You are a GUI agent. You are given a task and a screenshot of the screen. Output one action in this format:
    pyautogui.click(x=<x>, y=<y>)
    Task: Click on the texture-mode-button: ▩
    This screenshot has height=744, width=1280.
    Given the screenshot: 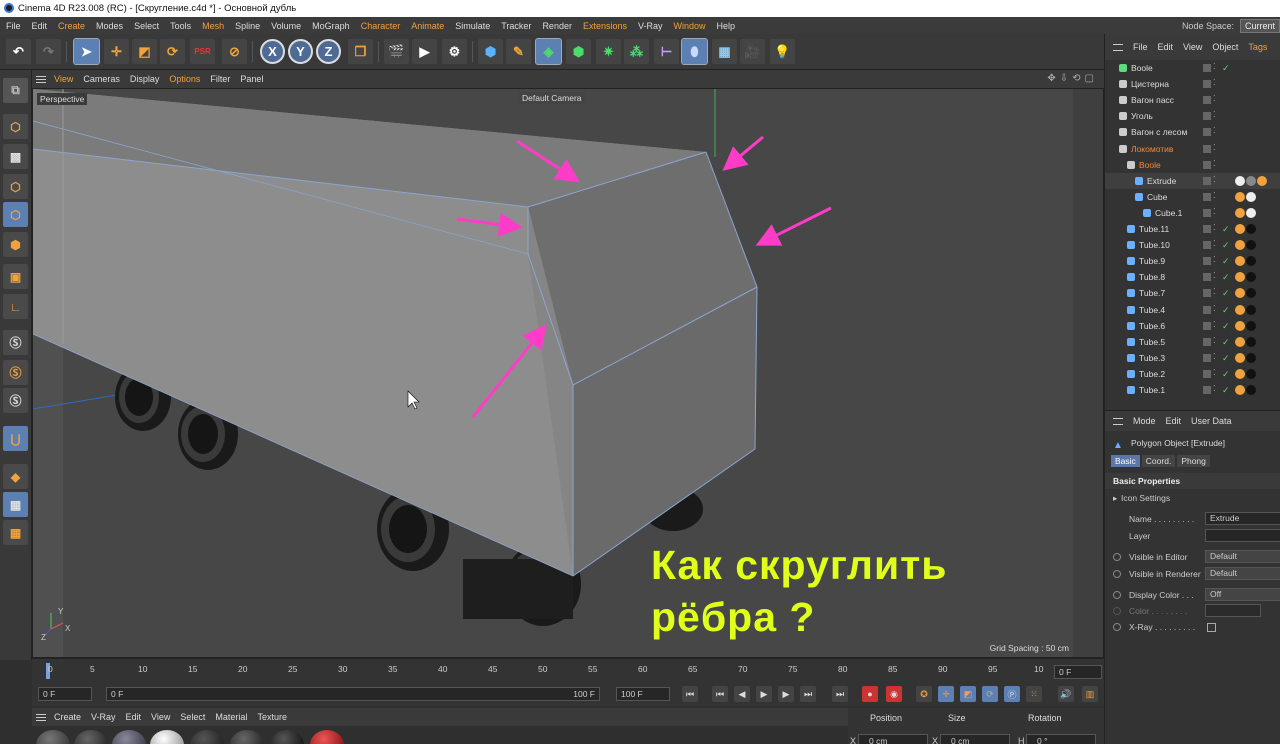 What is the action you would take?
    pyautogui.click(x=15, y=156)
    